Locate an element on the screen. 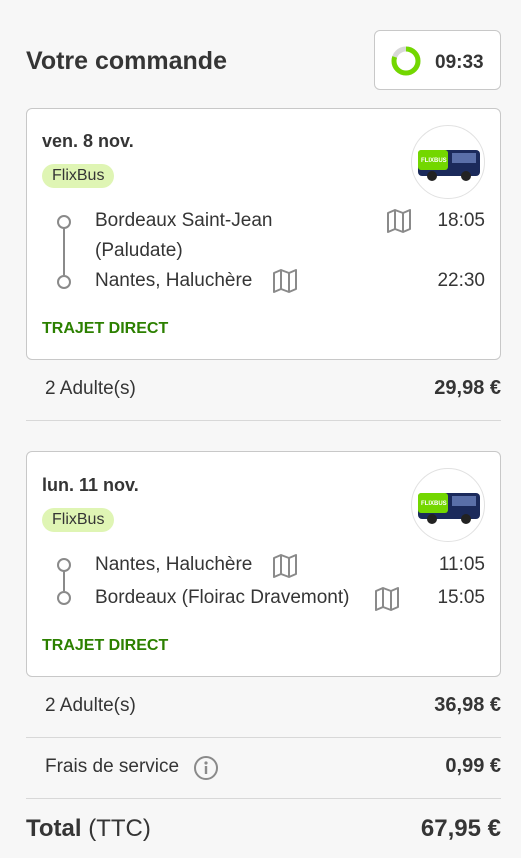 Image resolution: width=521 pixels, height=858 pixels. service-fee-label: Frais de service is located at coordinates (112, 766).